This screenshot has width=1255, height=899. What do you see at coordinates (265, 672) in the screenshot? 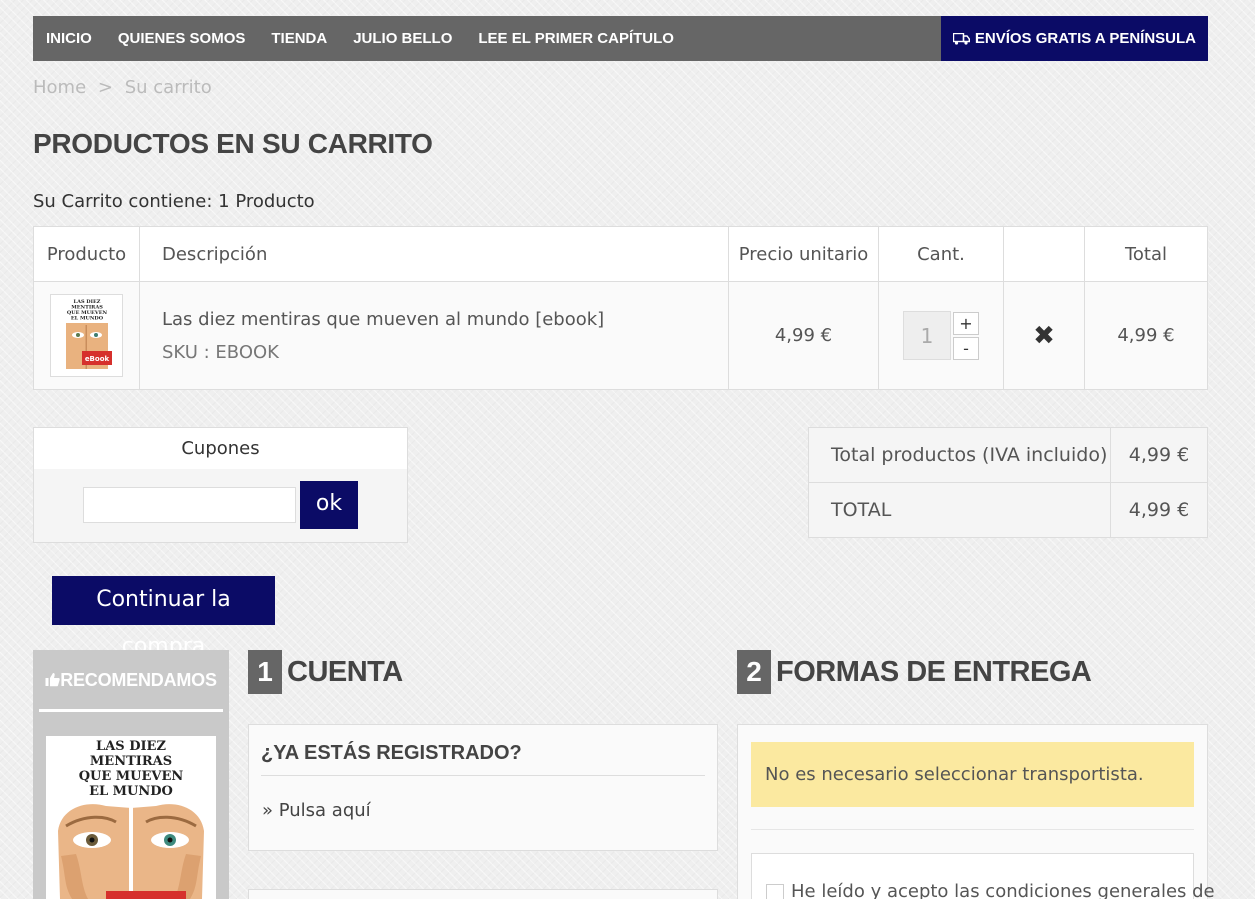
I see `step-number-1: 1` at bounding box center [265, 672].